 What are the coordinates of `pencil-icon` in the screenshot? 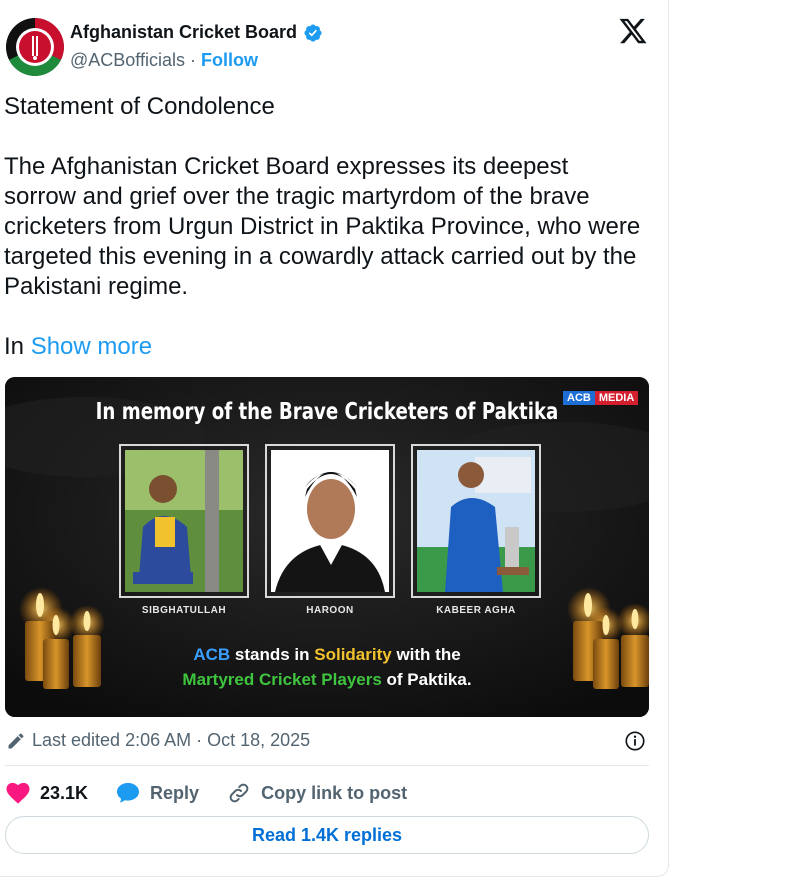 It's located at (16, 740).